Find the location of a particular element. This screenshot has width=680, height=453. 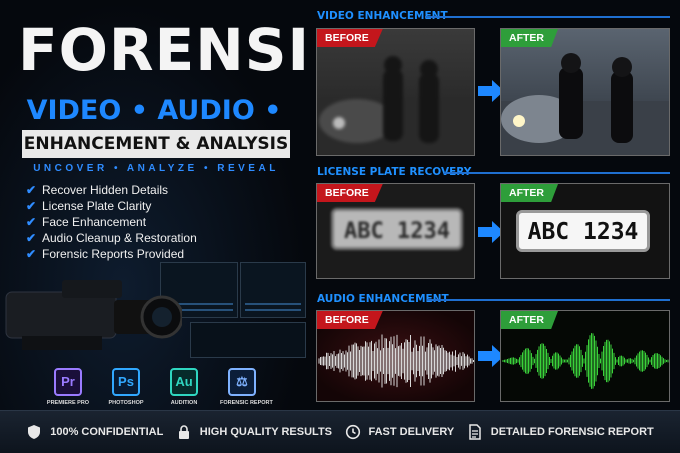

app-label: AUDITION is located at coordinates (184, 403).